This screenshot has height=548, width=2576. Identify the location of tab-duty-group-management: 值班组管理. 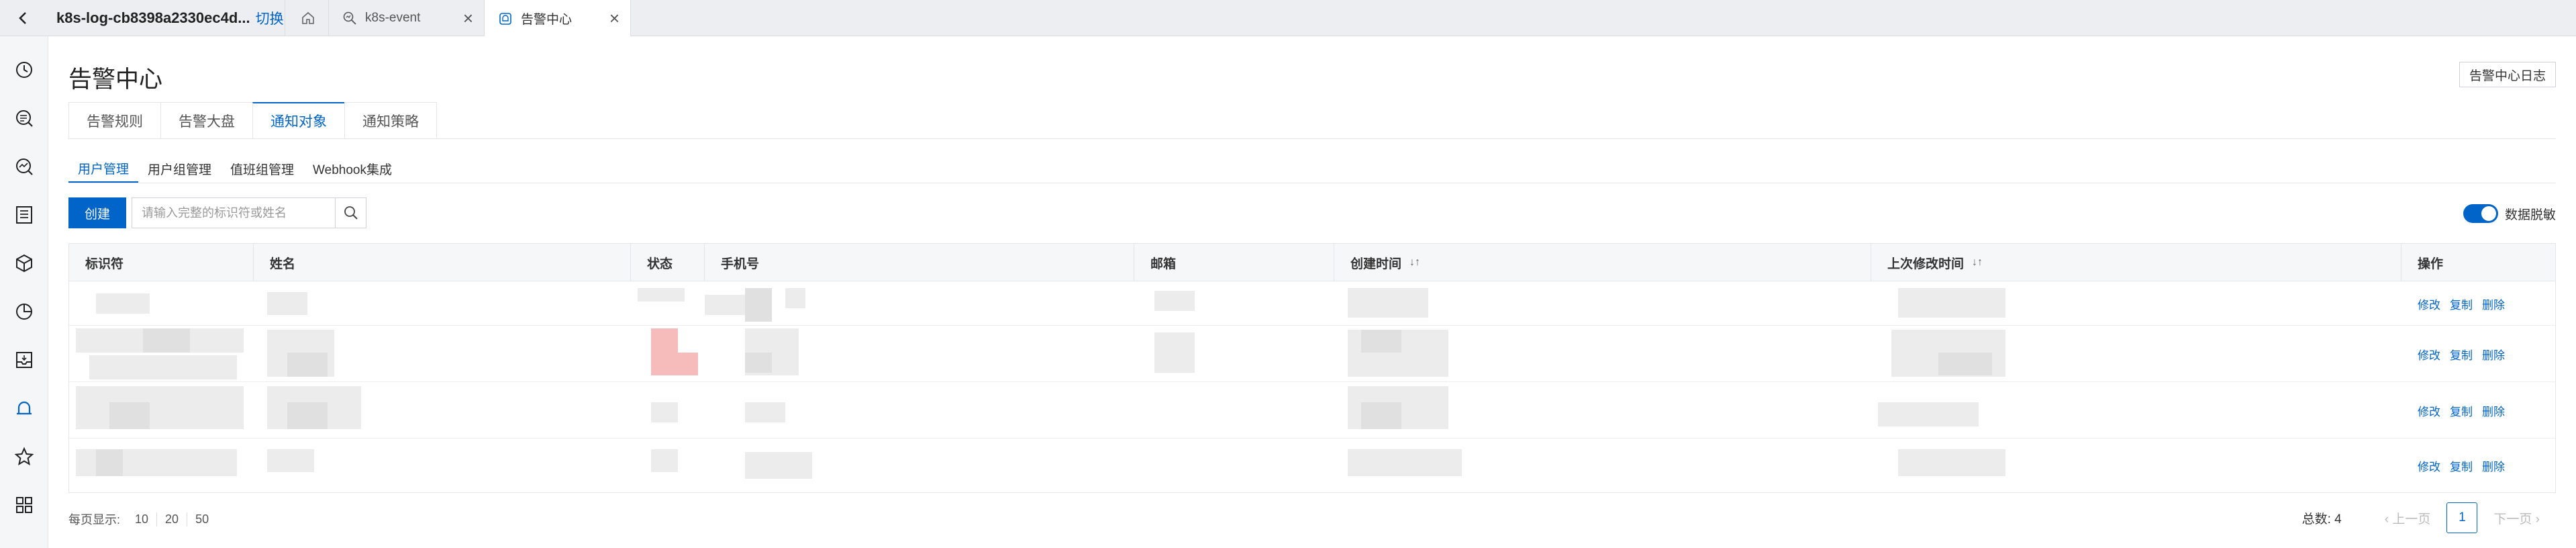
(262, 168).